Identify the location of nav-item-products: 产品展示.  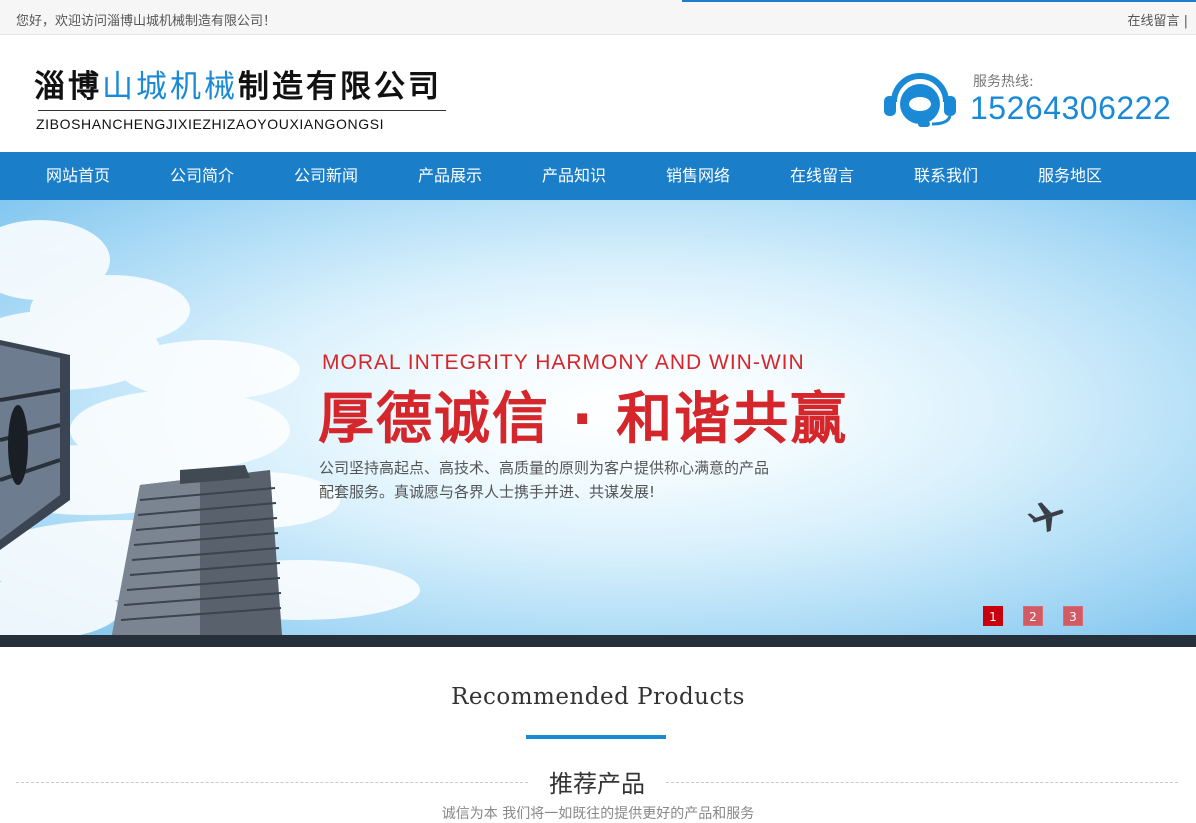
(450, 176).